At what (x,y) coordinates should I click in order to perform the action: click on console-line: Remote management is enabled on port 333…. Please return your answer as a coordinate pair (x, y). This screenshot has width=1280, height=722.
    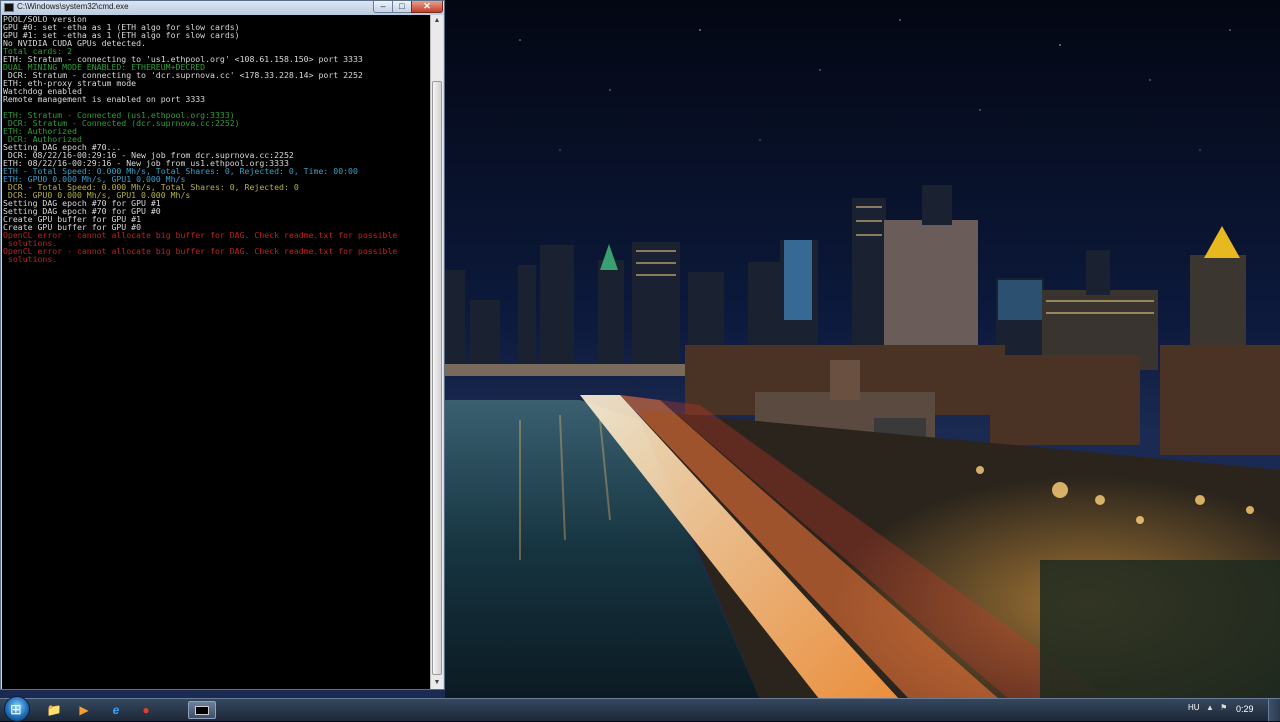
    Looking at the image, I should click on (104, 99).